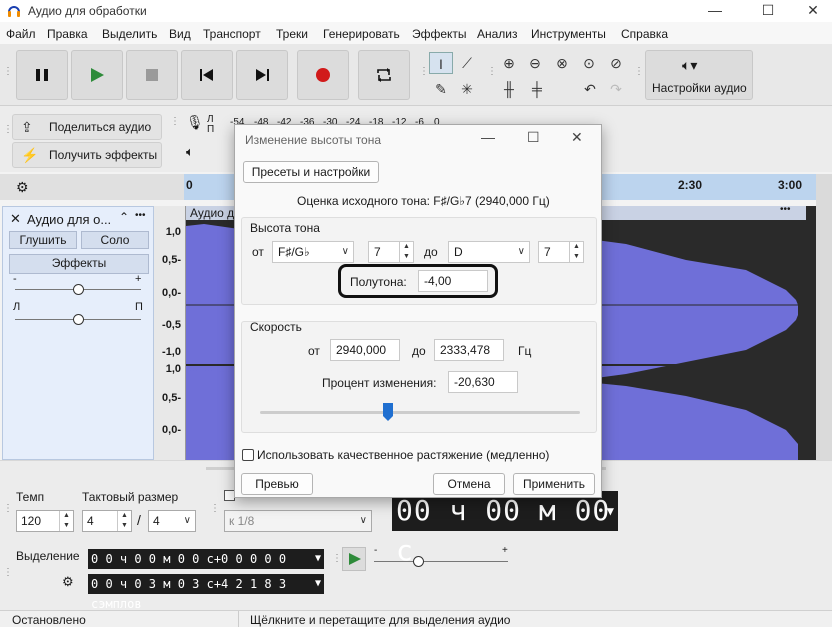 The image size is (832, 627). I want to click on ruler-tick: 2:30, so click(690, 185).